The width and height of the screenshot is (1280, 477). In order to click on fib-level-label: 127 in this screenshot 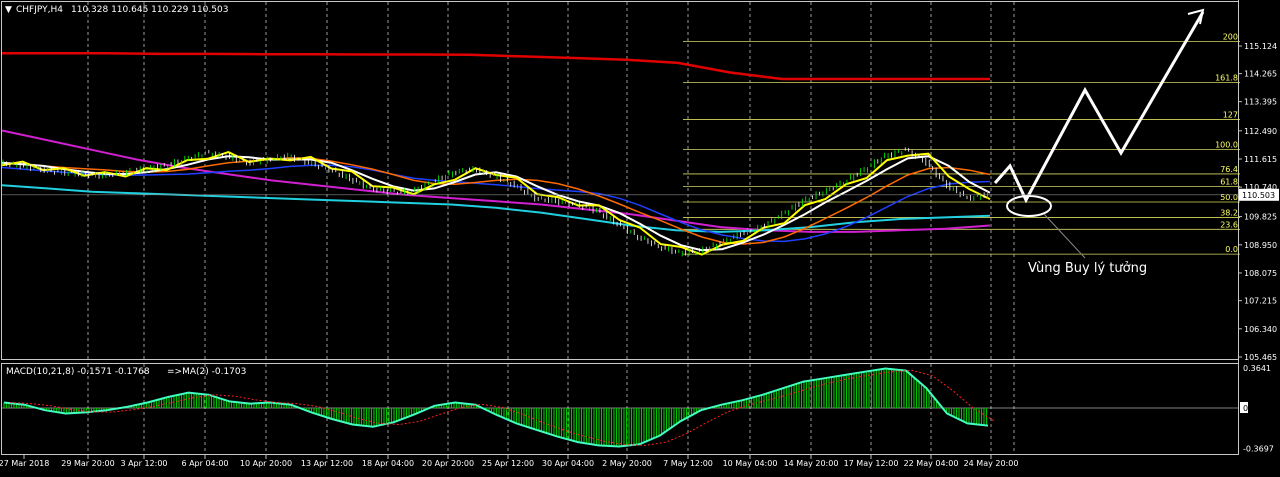, I will do `click(1230, 115)`.